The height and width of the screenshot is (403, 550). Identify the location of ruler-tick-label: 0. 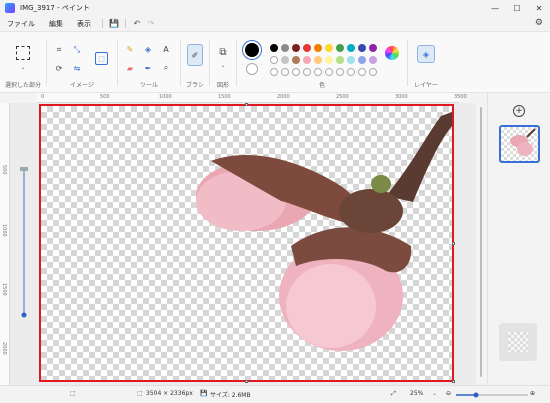
(43, 97).